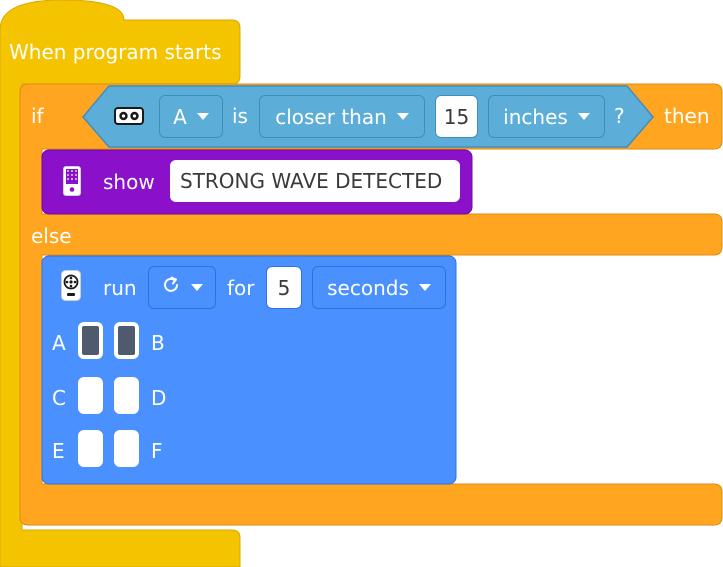 The height and width of the screenshot is (567, 723). I want to click on is-label: is, so click(240, 116).